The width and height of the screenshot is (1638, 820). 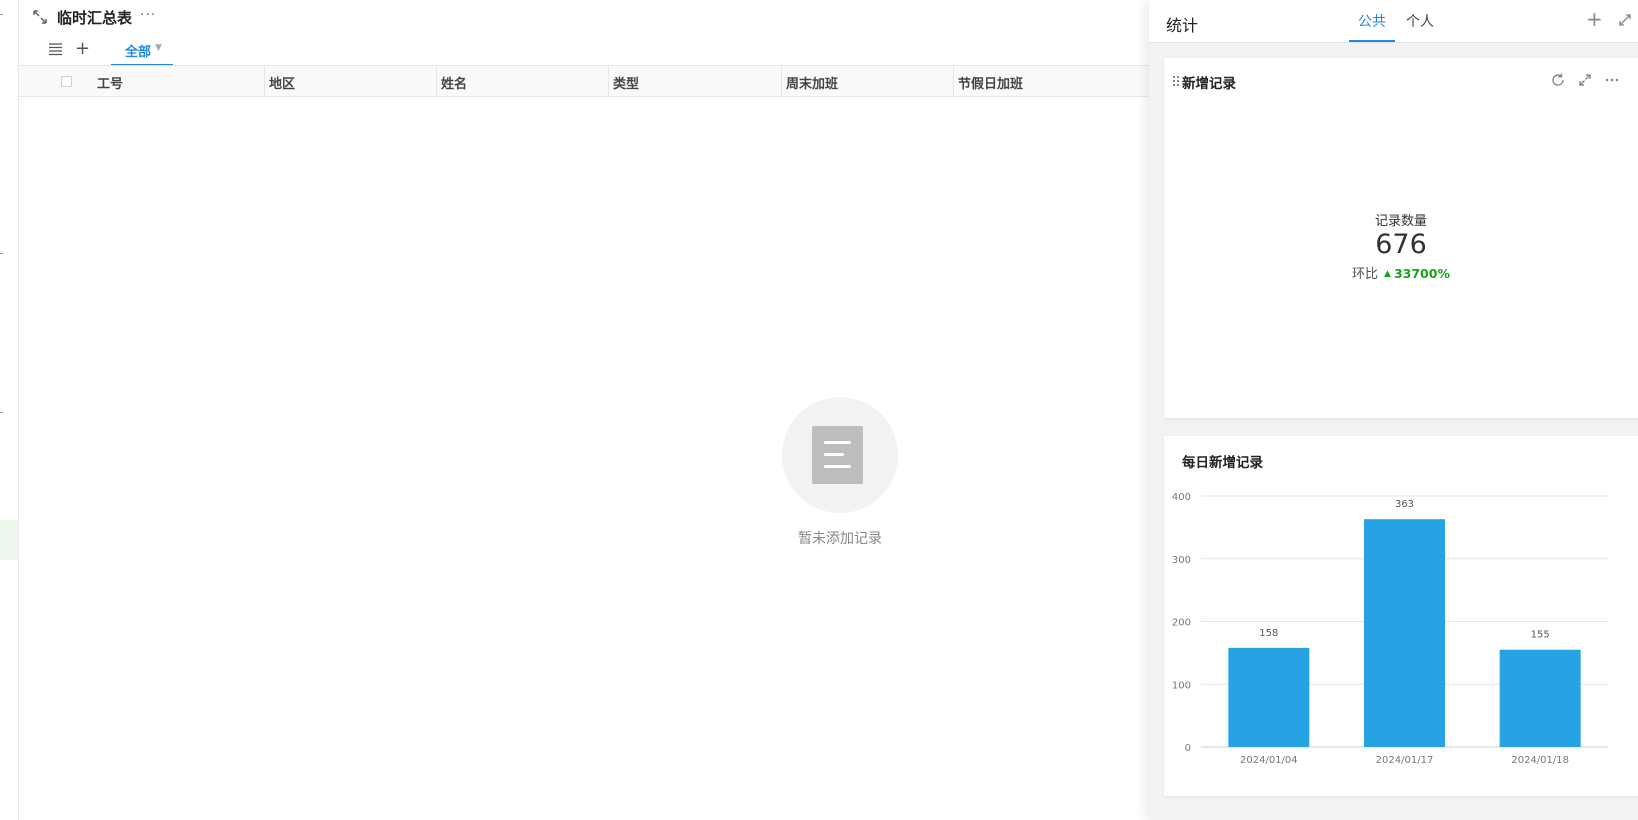 What do you see at coordinates (1558, 80) in the screenshot?
I see `refresh-icon` at bounding box center [1558, 80].